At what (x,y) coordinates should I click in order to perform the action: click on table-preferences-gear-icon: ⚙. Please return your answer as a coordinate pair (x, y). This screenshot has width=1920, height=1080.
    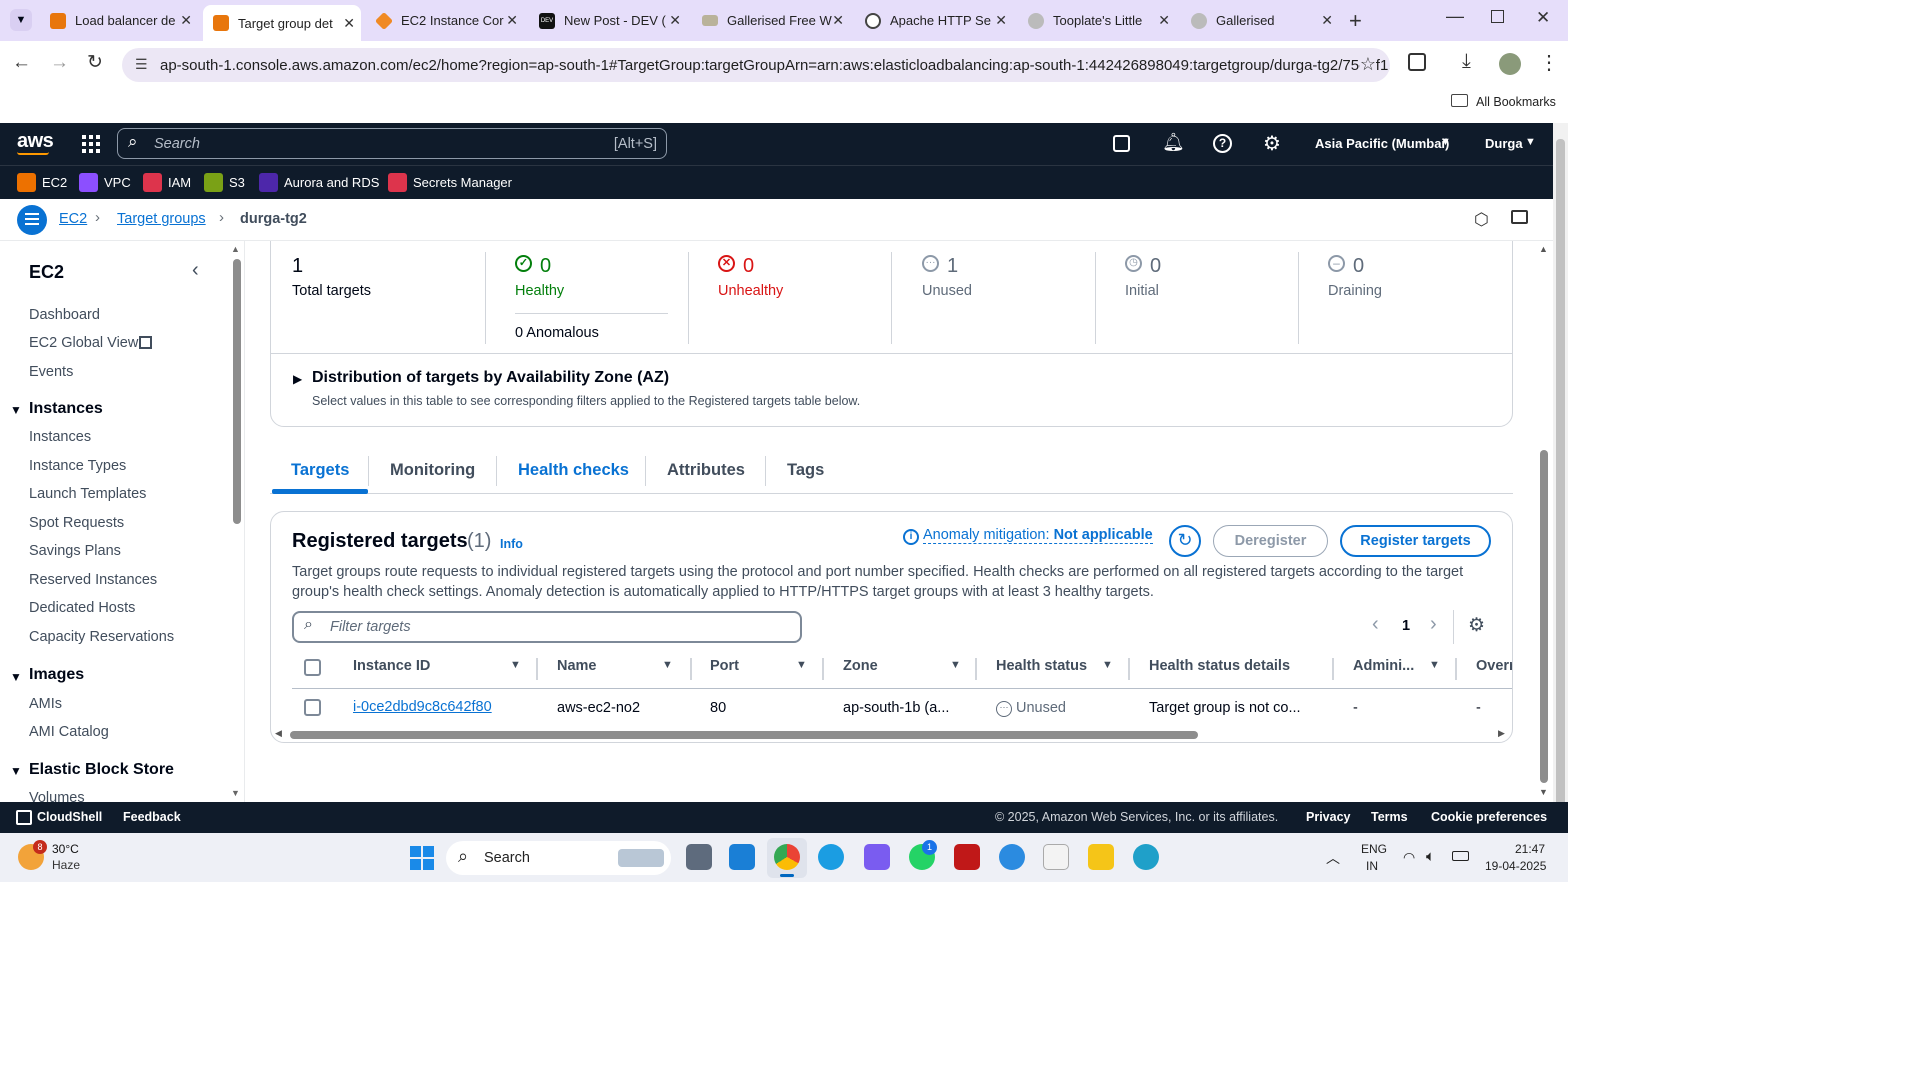
    Looking at the image, I should click on (1476, 625).